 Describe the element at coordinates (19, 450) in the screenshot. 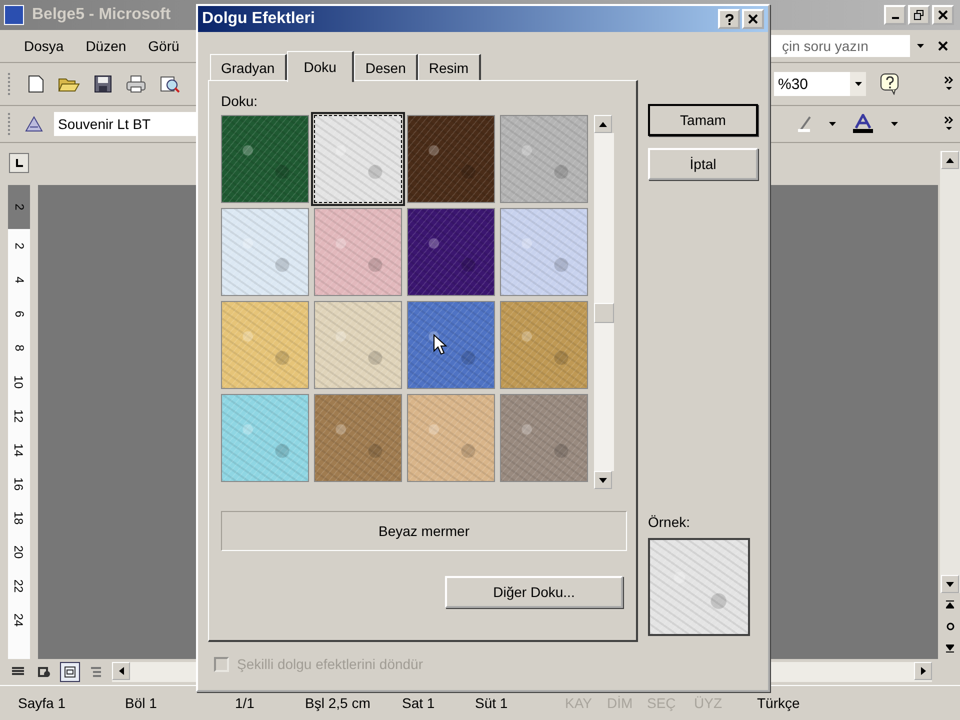

I see `ruler-number: 14` at that location.